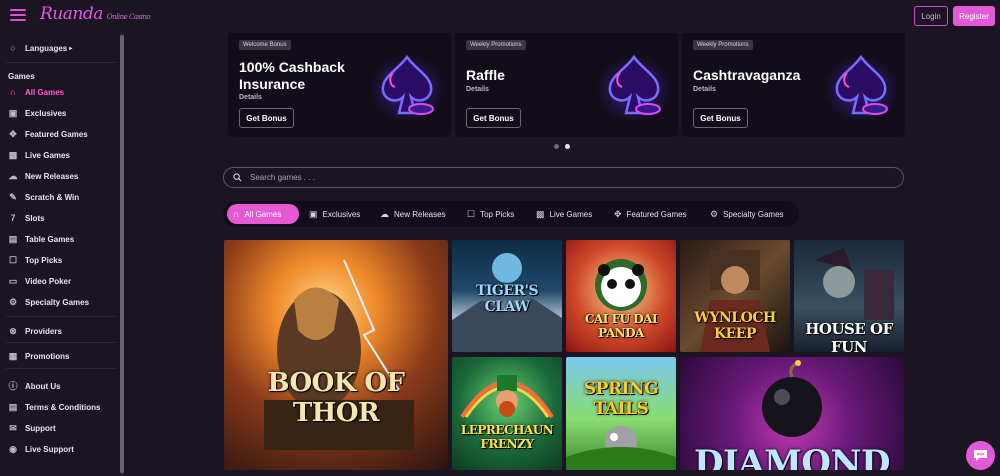  I want to click on sidebar-heading-games: Games, so click(21, 76).